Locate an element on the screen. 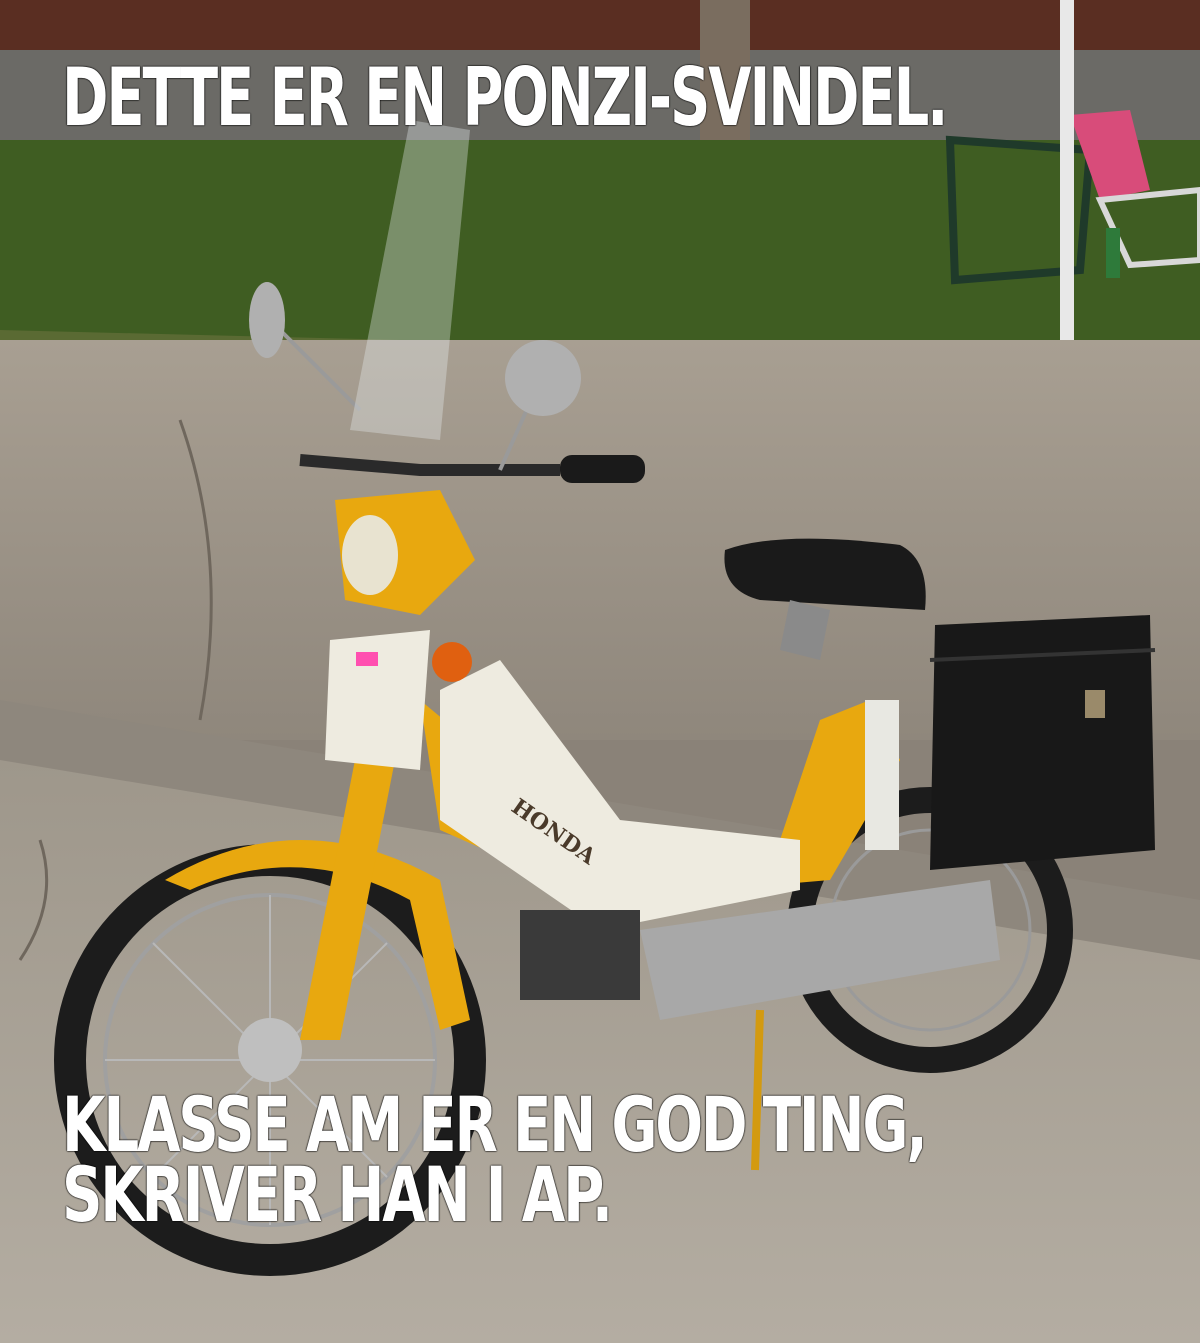  meme-bottom-line-2: SKRIVER HAN I AP. is located at coordinates (337, 1194).